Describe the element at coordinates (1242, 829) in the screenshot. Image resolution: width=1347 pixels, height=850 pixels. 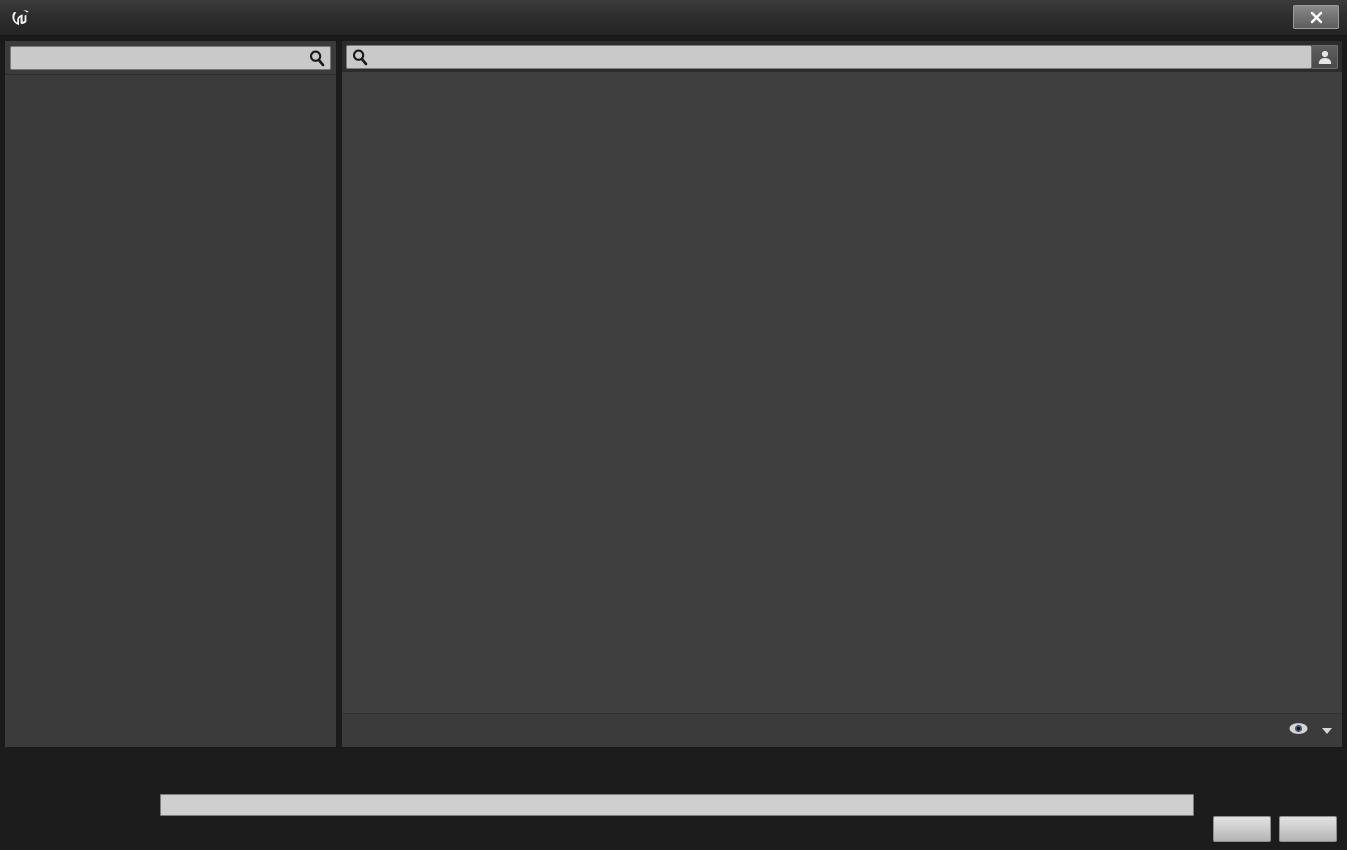
I see `save-button` at that location.